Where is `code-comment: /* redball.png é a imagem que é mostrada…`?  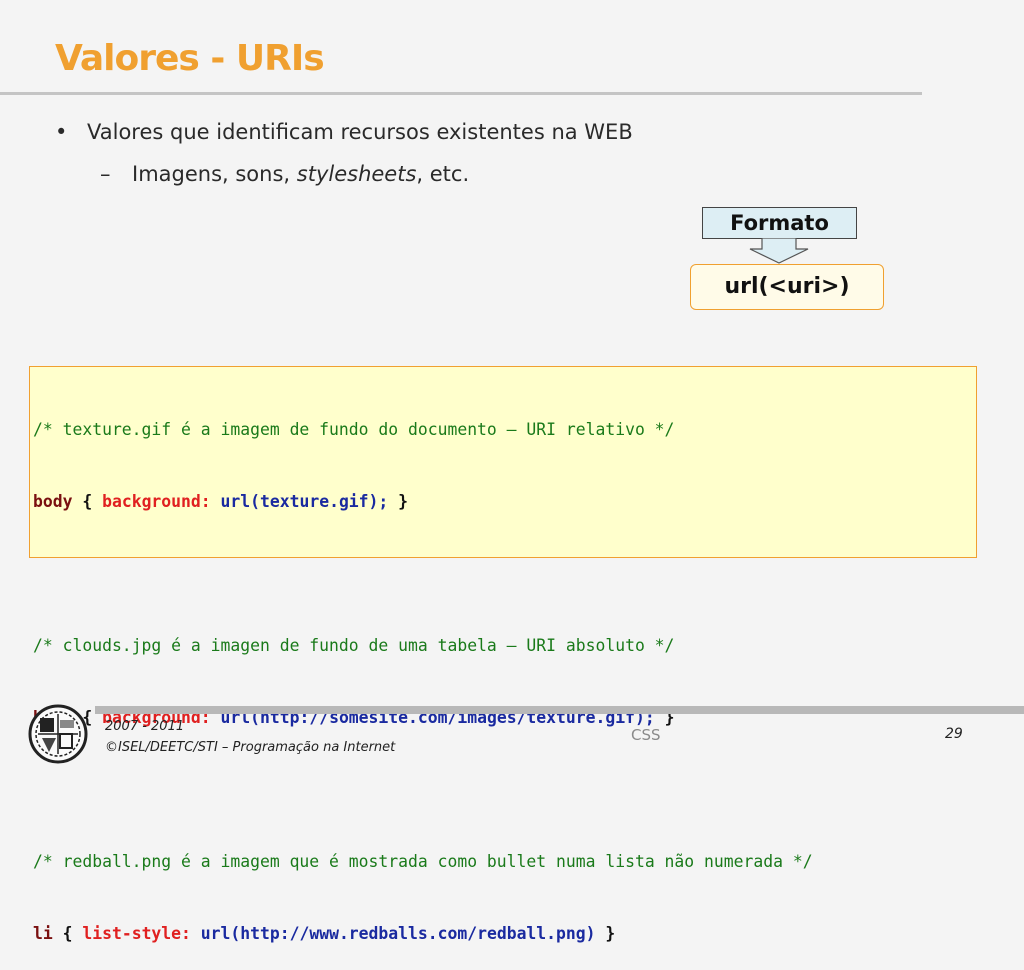 code-comment: /* redball.png é a imagem que é mostrada… is located at coordinates (423, 861).